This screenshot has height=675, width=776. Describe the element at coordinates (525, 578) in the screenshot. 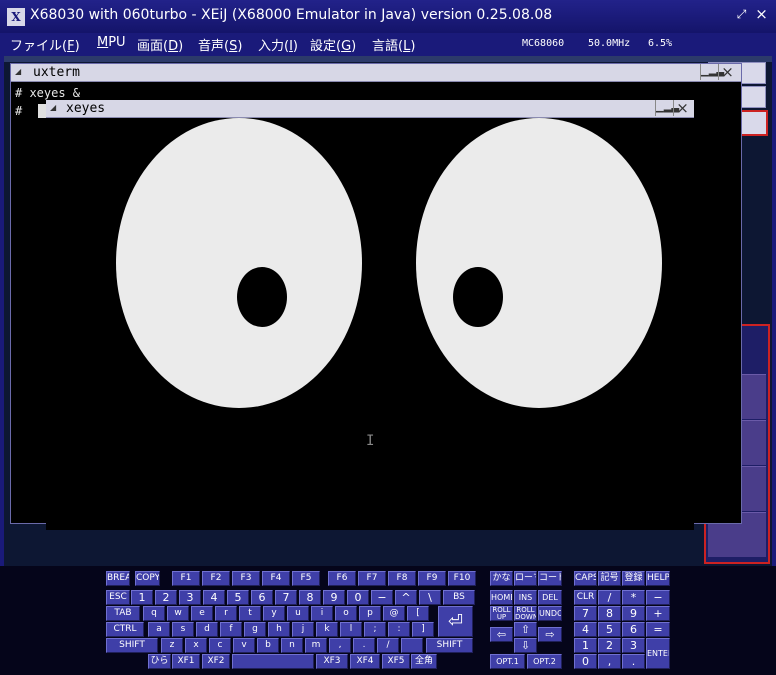

I see `key-romaji: ローマ` at that location.